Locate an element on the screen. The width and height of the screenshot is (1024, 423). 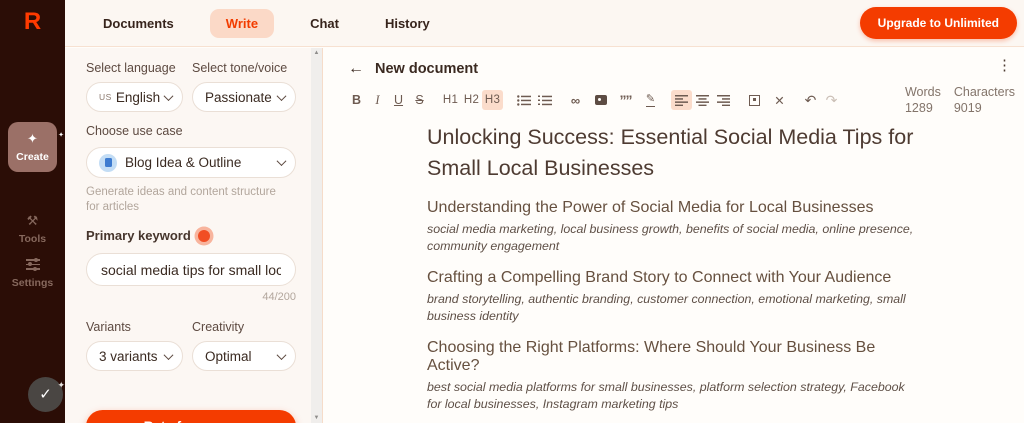
tone-label: Select tone/voice is located at coordinates (240, 68).